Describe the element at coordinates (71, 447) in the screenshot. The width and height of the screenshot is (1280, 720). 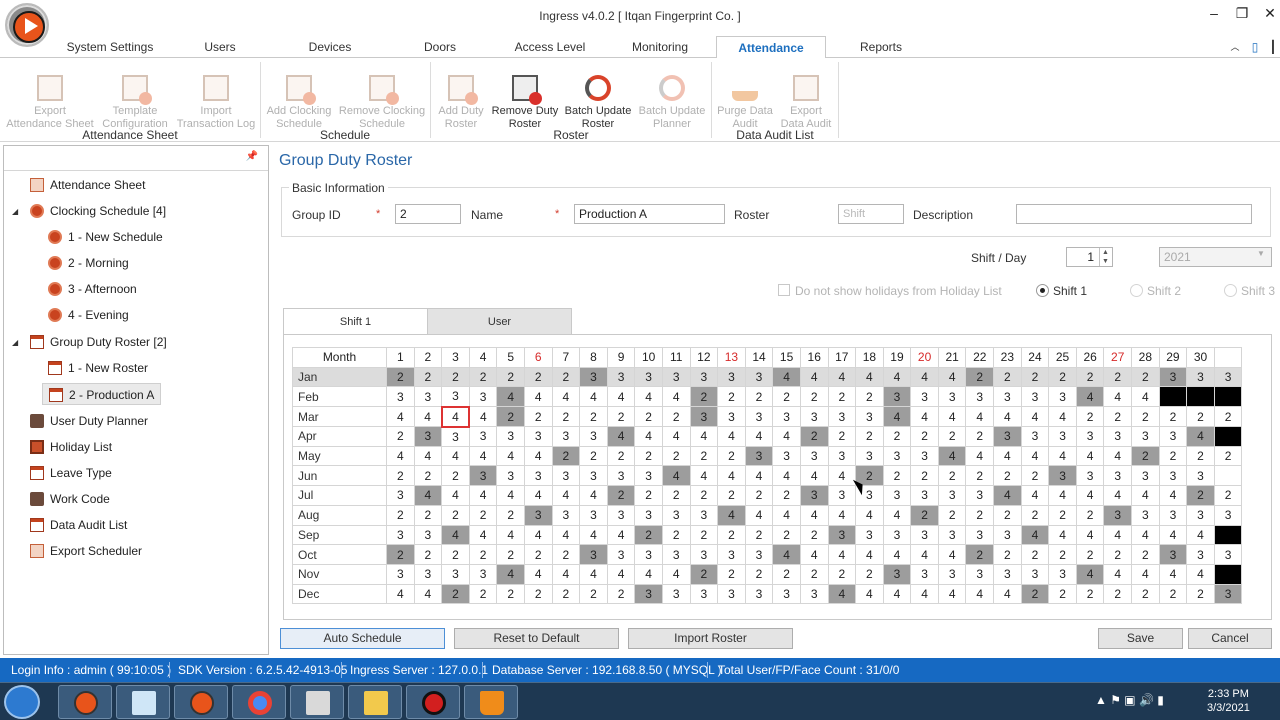
I see `tree-item-holiday-list: Holiday List` at that location.